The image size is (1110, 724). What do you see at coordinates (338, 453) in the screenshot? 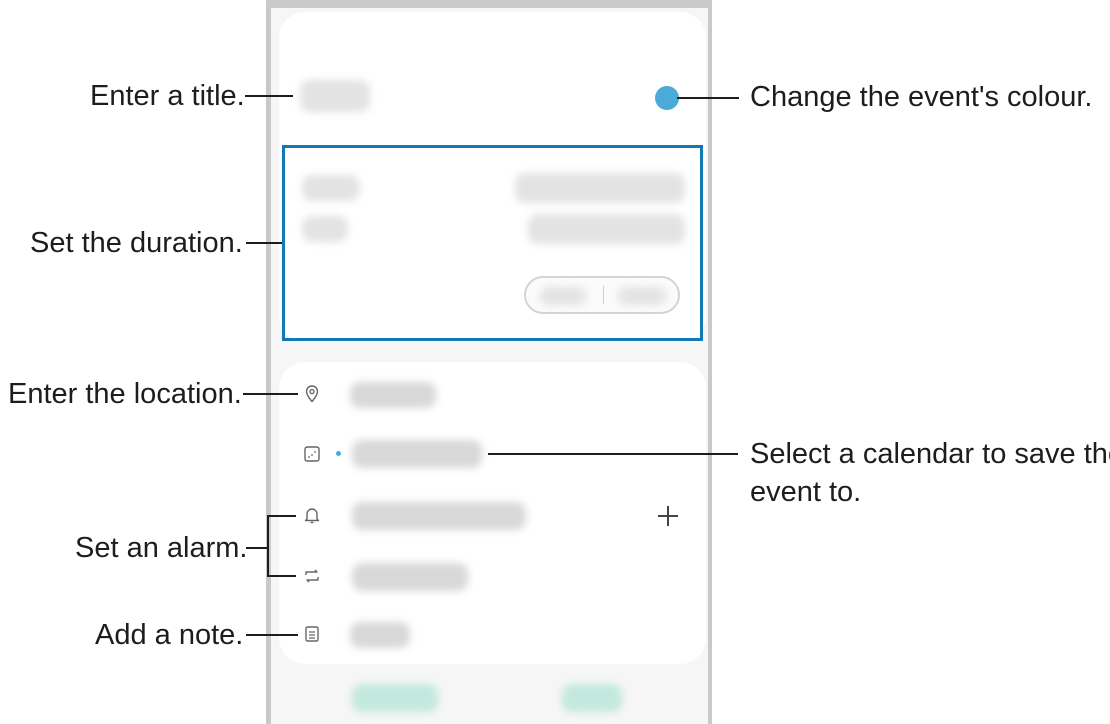
I see `calendar-colour-dot` at bounding box center [338, 453].